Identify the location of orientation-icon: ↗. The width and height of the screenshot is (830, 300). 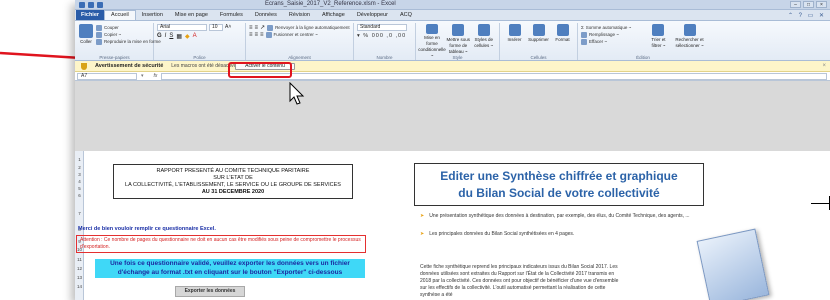
(262, 27).